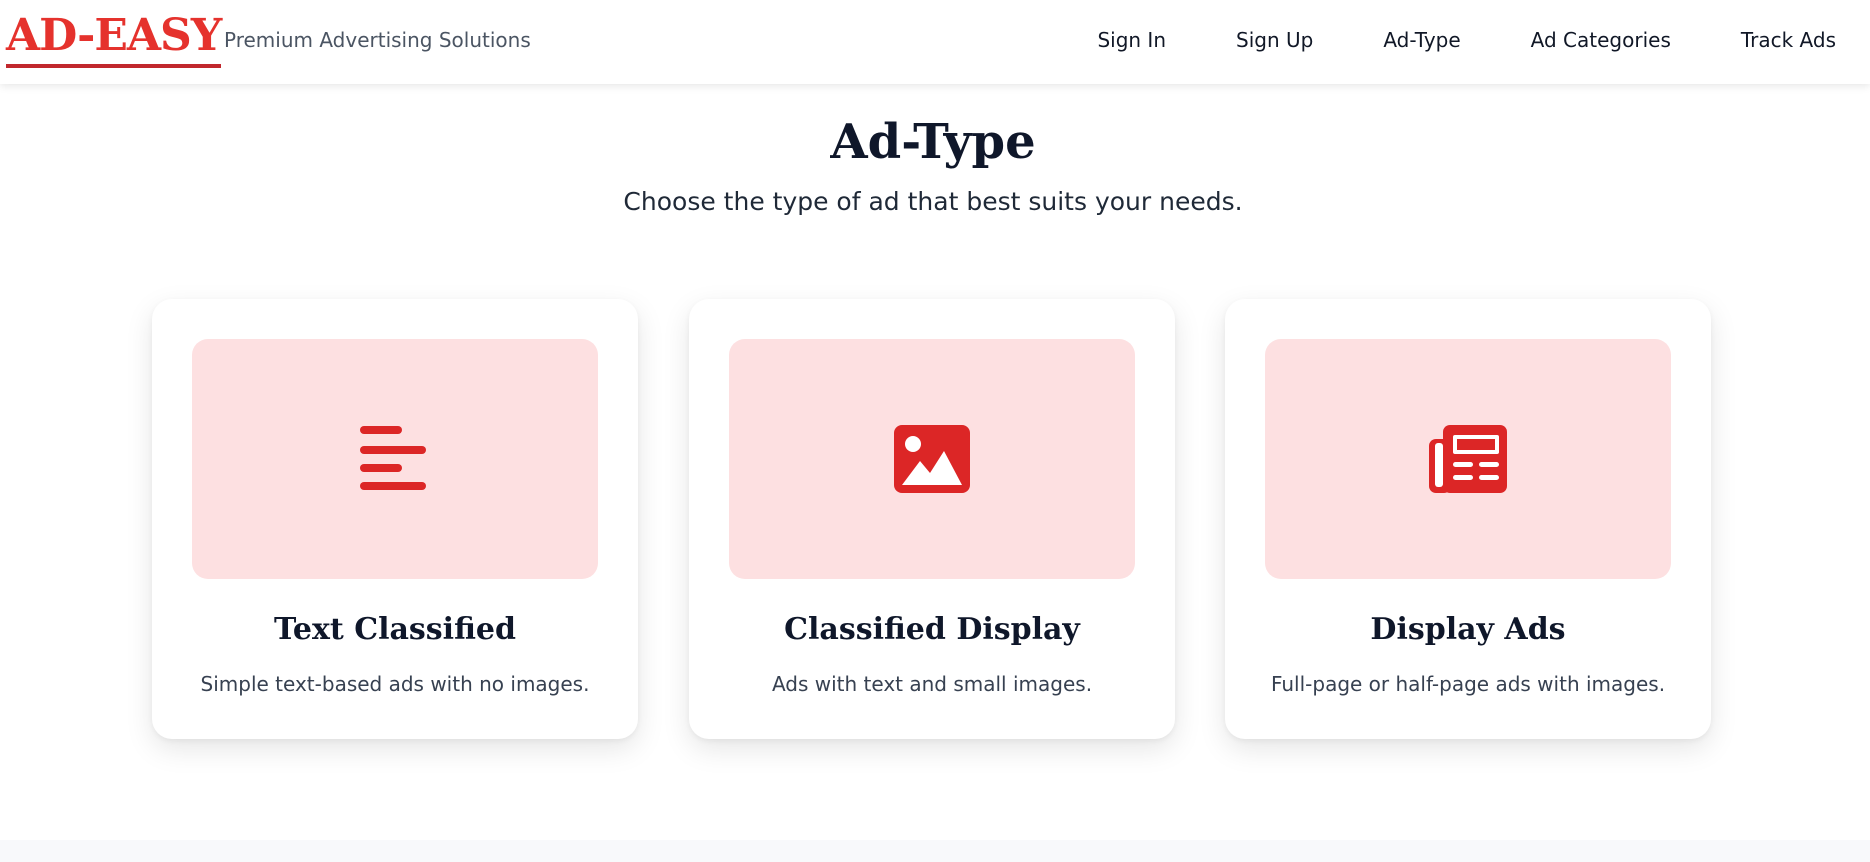 Image resolution: width=1870 pixels, height=862 pixels. Describe the element at coordinates (935, 851) in the screenshot. I see `footer-strip` at that location.